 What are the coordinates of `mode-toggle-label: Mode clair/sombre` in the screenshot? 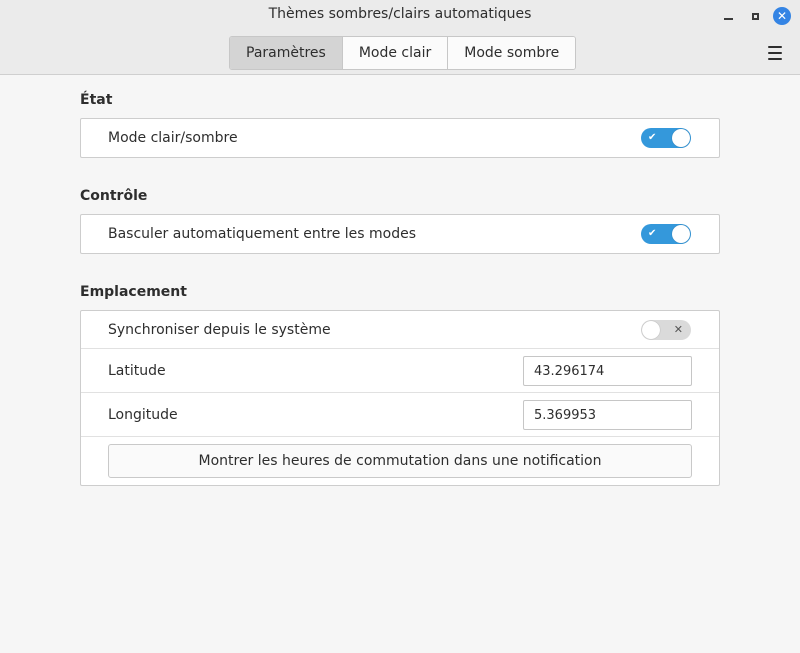 It's located at (173, 138).